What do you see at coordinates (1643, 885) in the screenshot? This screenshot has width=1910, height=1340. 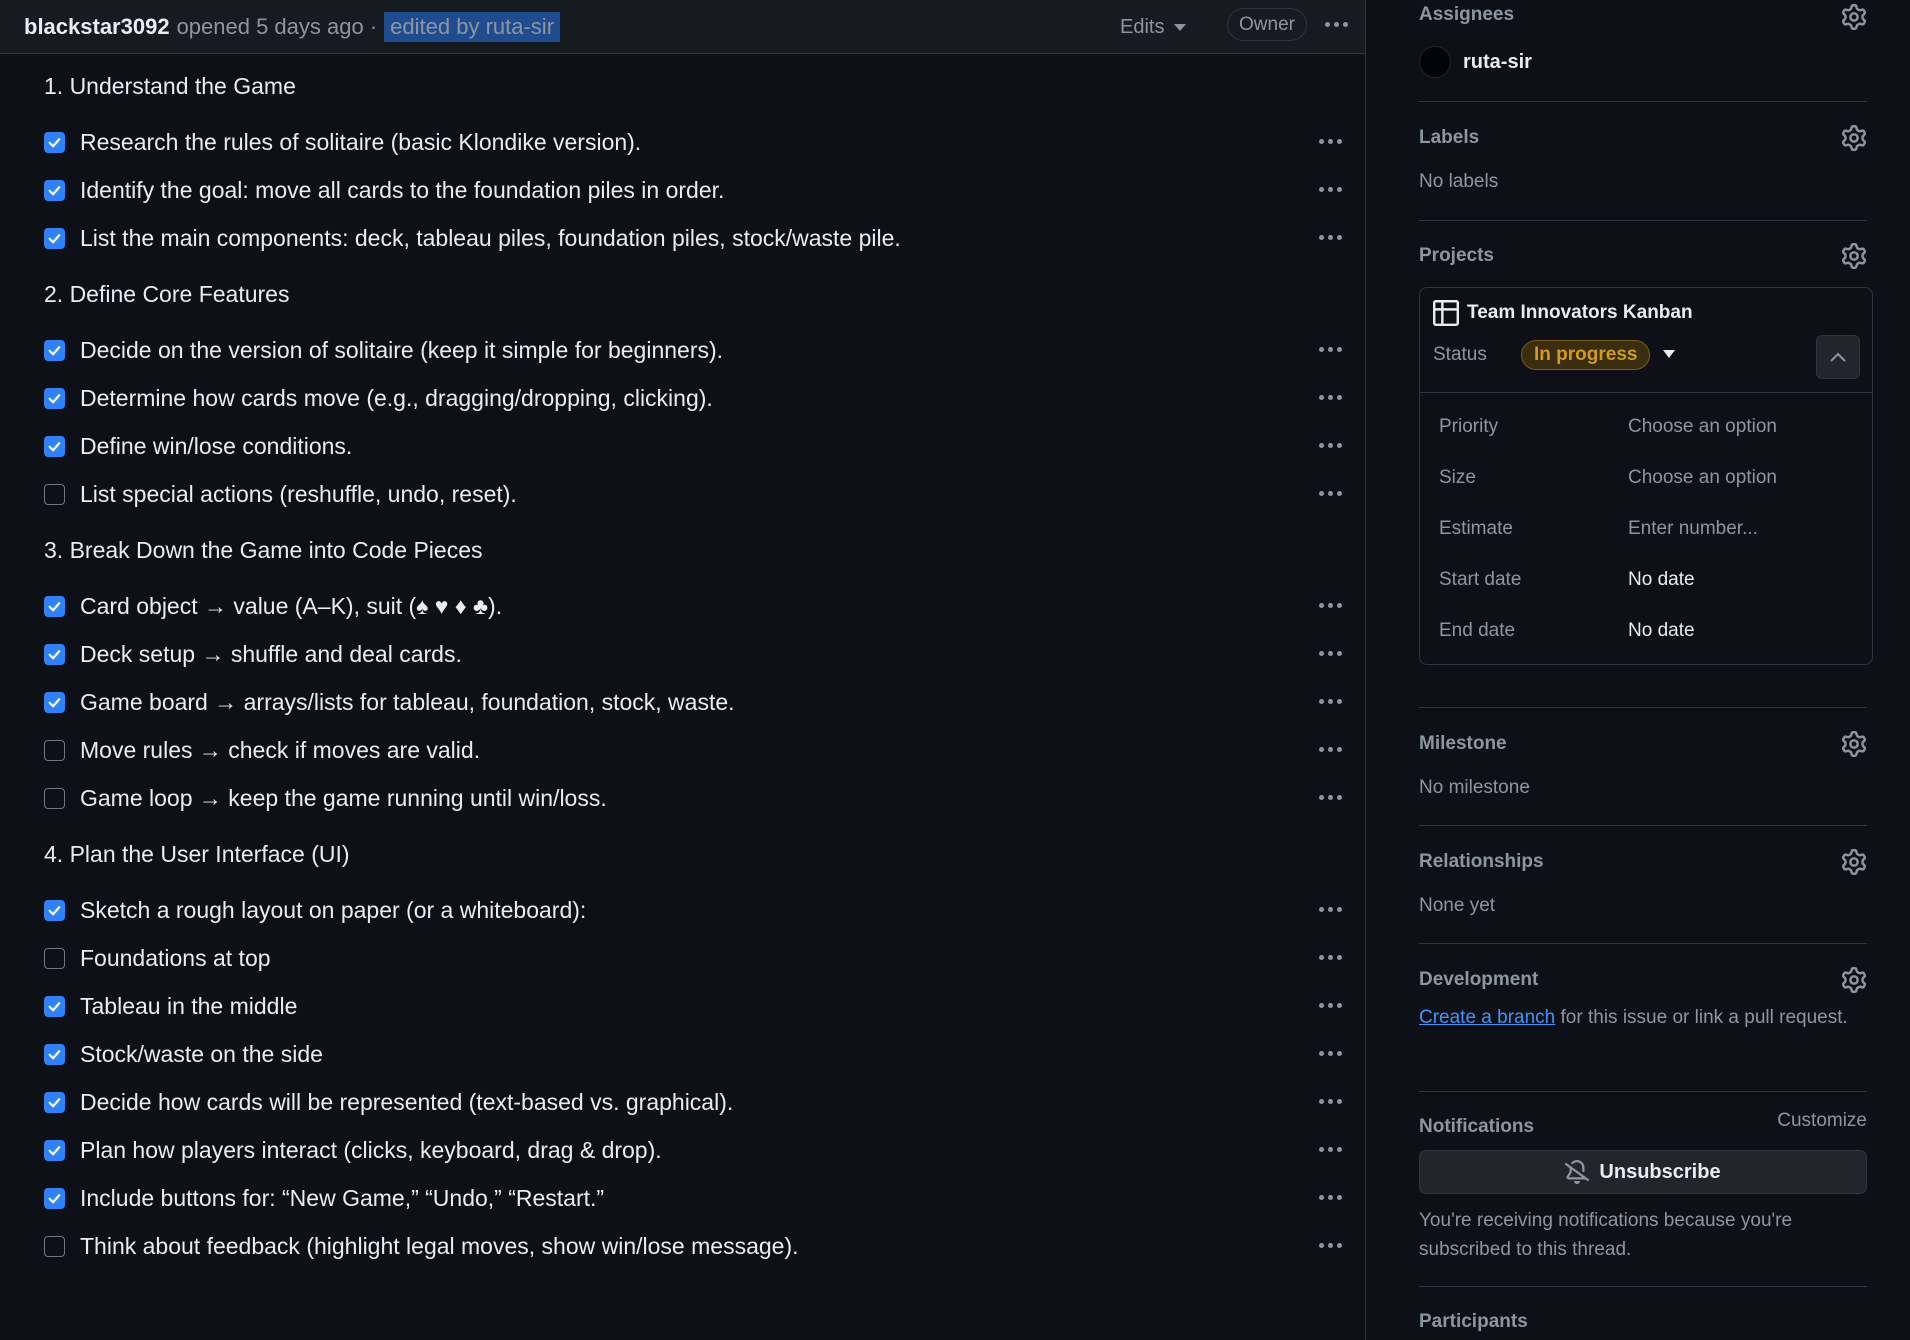 I see `relationships-section: Relationships None yet` at bounding box center [1643, 885].